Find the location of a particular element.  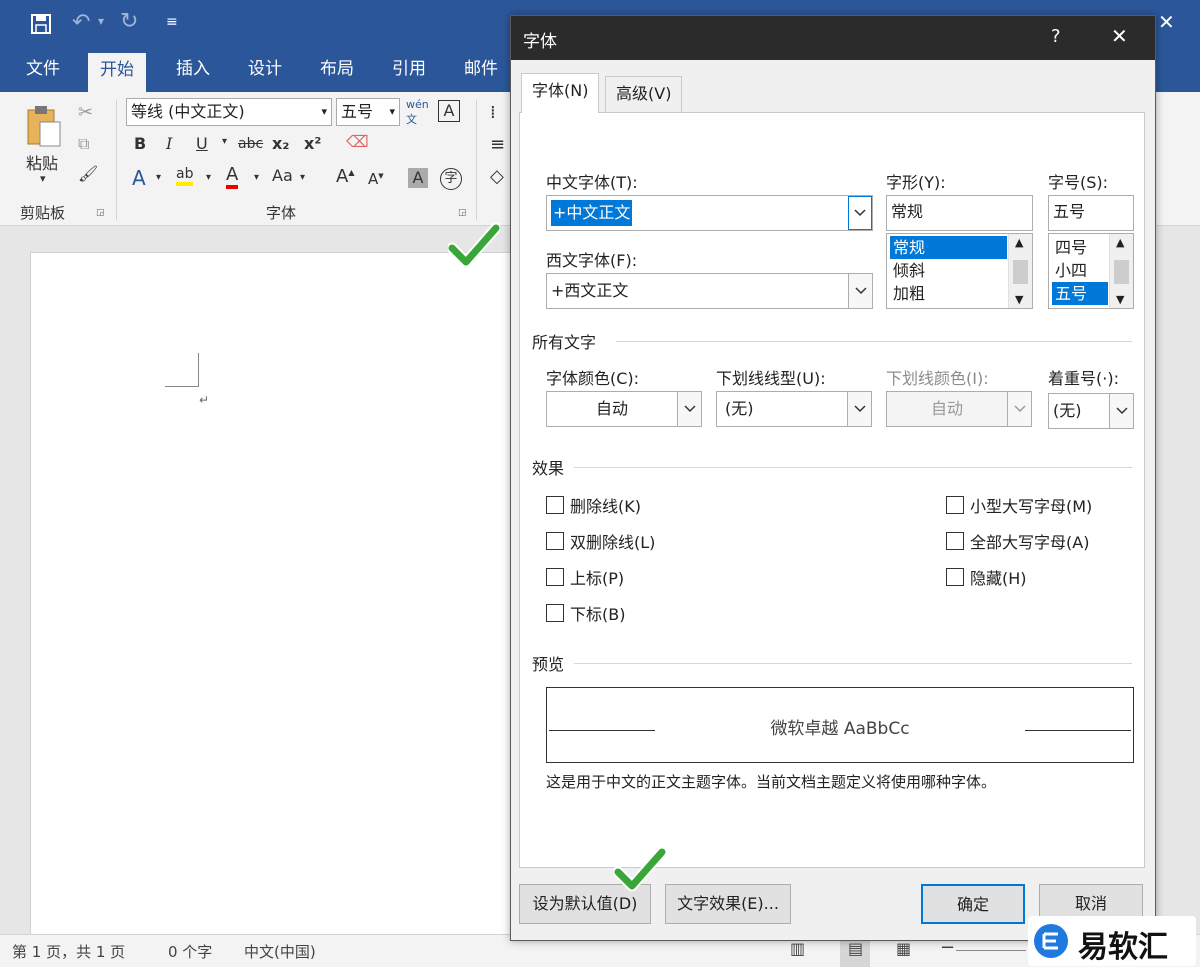

scroll-thumb is located at coordinates (1020, 272).